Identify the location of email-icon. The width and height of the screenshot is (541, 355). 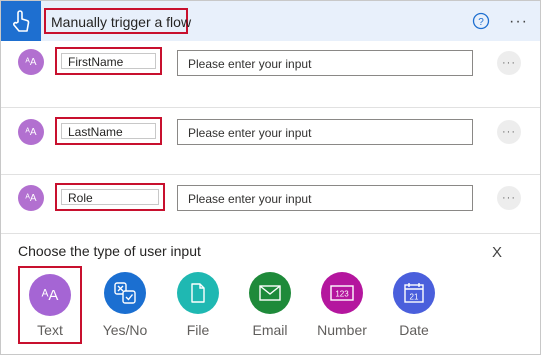
(270, 293).